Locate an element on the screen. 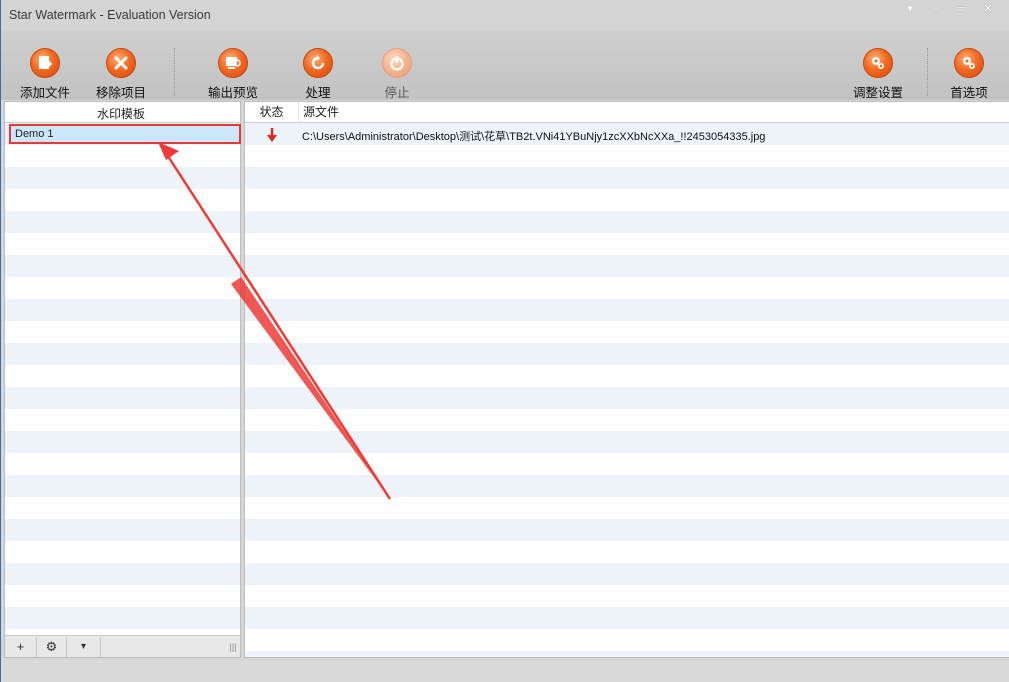 Image resolution: width=1009 pixels, height=682 pixels. preferences-gears-icon is located at coordinates (969, 63).